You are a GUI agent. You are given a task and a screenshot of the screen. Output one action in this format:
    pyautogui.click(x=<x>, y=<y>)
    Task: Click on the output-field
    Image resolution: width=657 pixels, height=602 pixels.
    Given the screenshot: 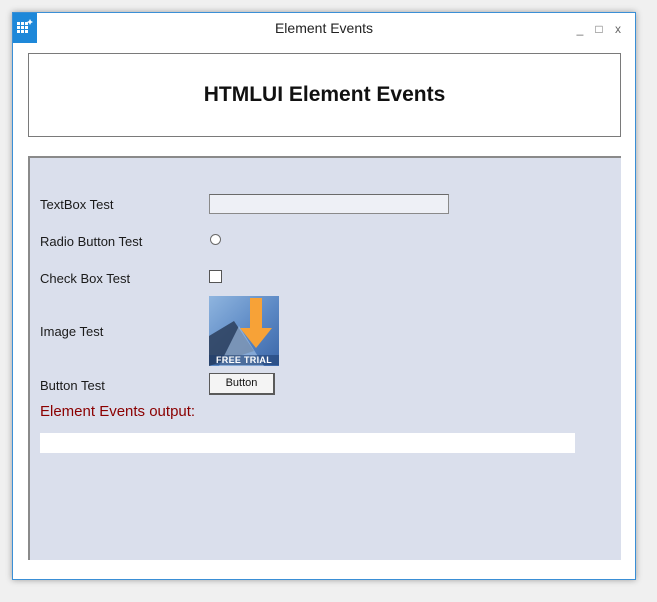 What is the action you would take?
    pyautogui.click(x=307, y=443)
    